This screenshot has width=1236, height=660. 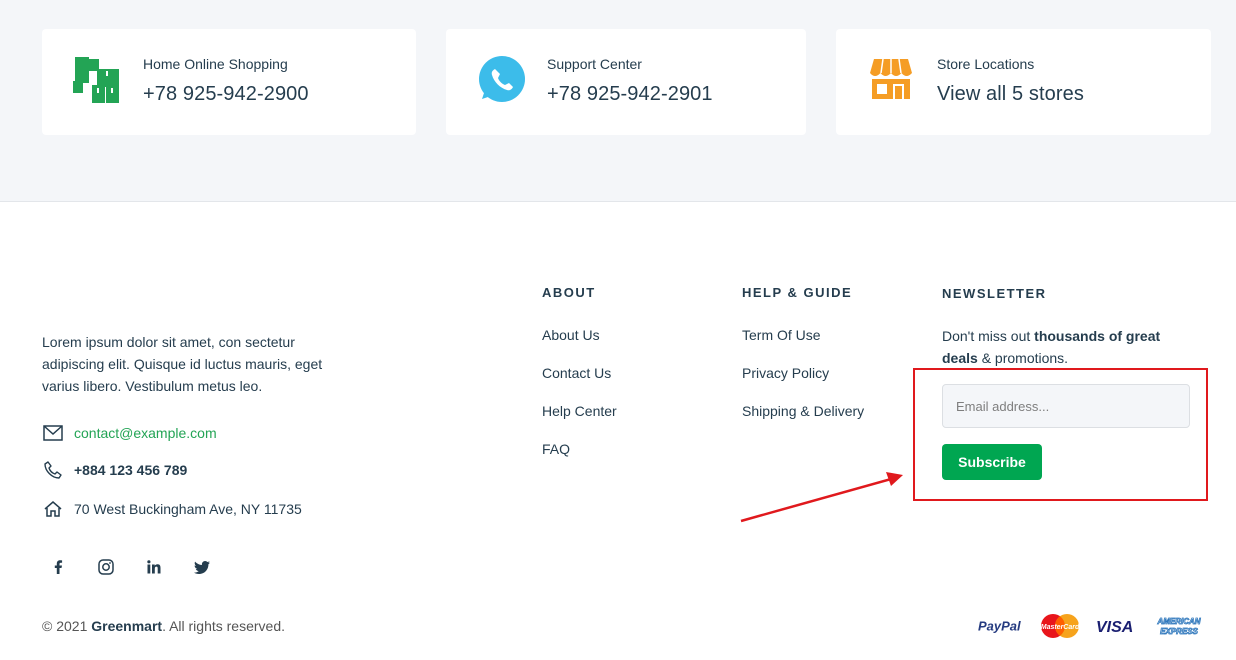 I want to click on svg-text: MasterCard, so click(x=1060, y=627).